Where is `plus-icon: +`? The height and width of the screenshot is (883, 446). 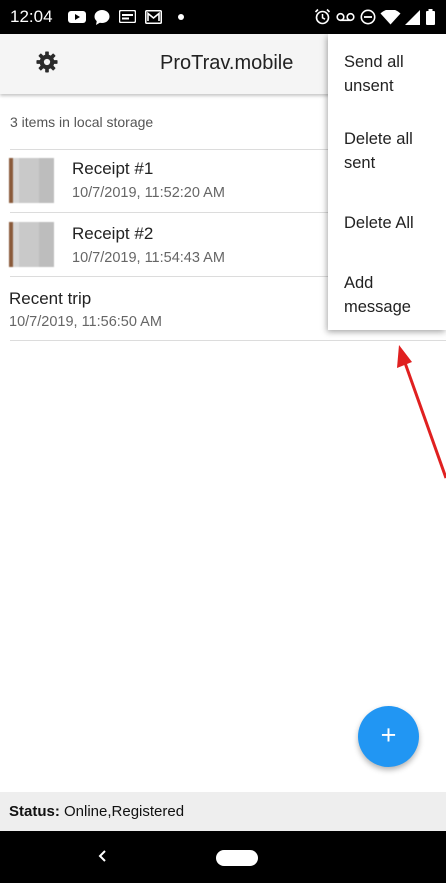
plus-icon: + is located at coordinates (388, 735).